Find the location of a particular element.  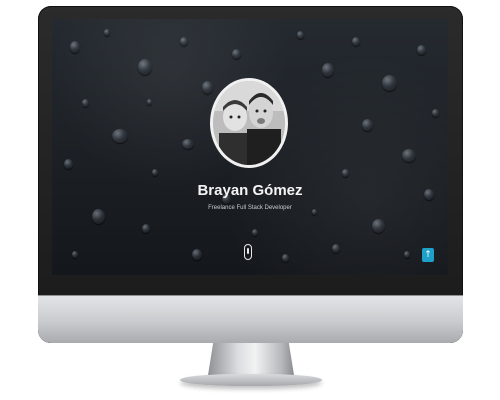

back-to-top-button: ↑ is located at coordinates (428, 255).